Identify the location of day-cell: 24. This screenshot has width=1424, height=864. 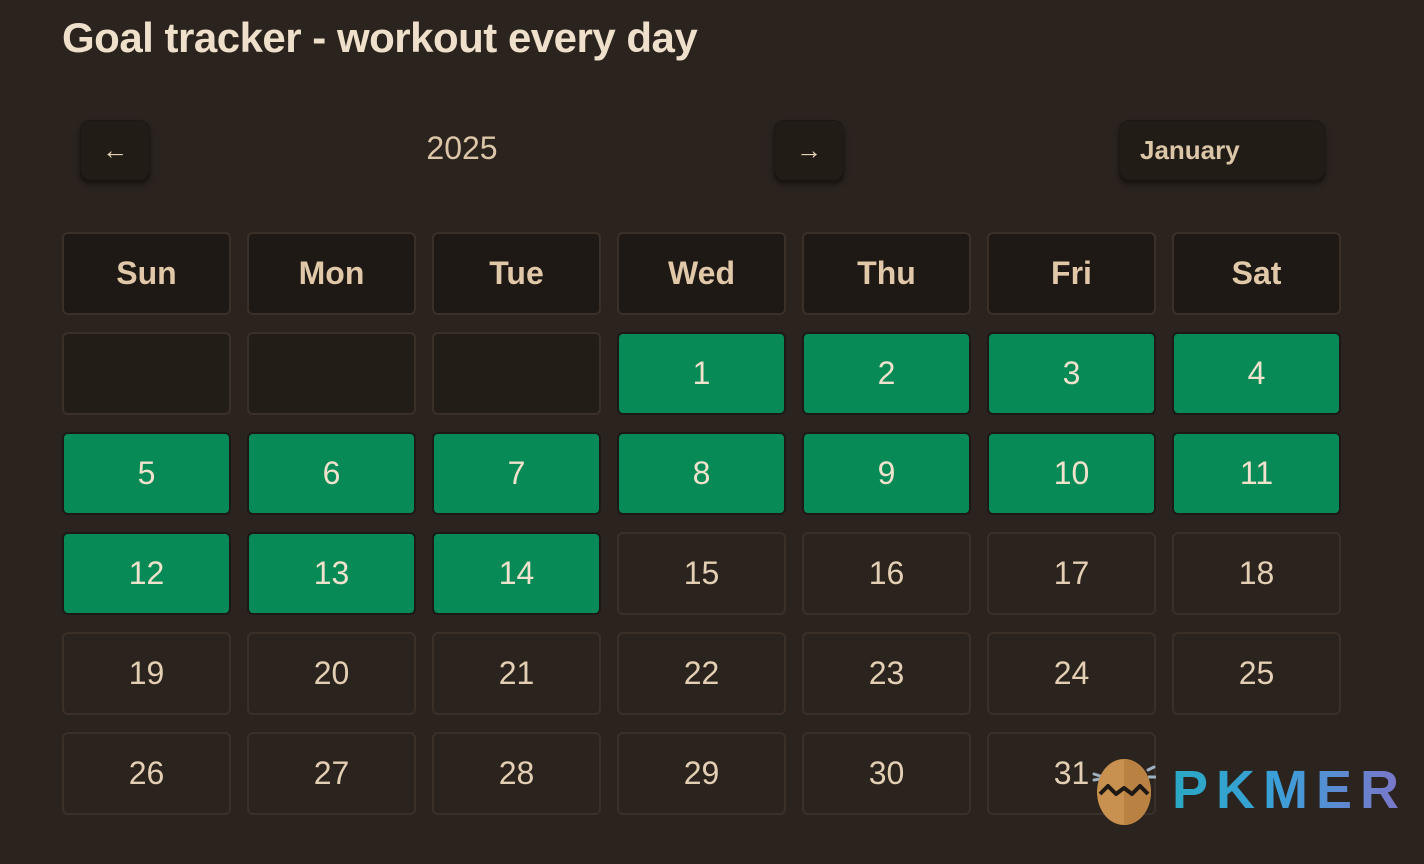
(1071, 673).